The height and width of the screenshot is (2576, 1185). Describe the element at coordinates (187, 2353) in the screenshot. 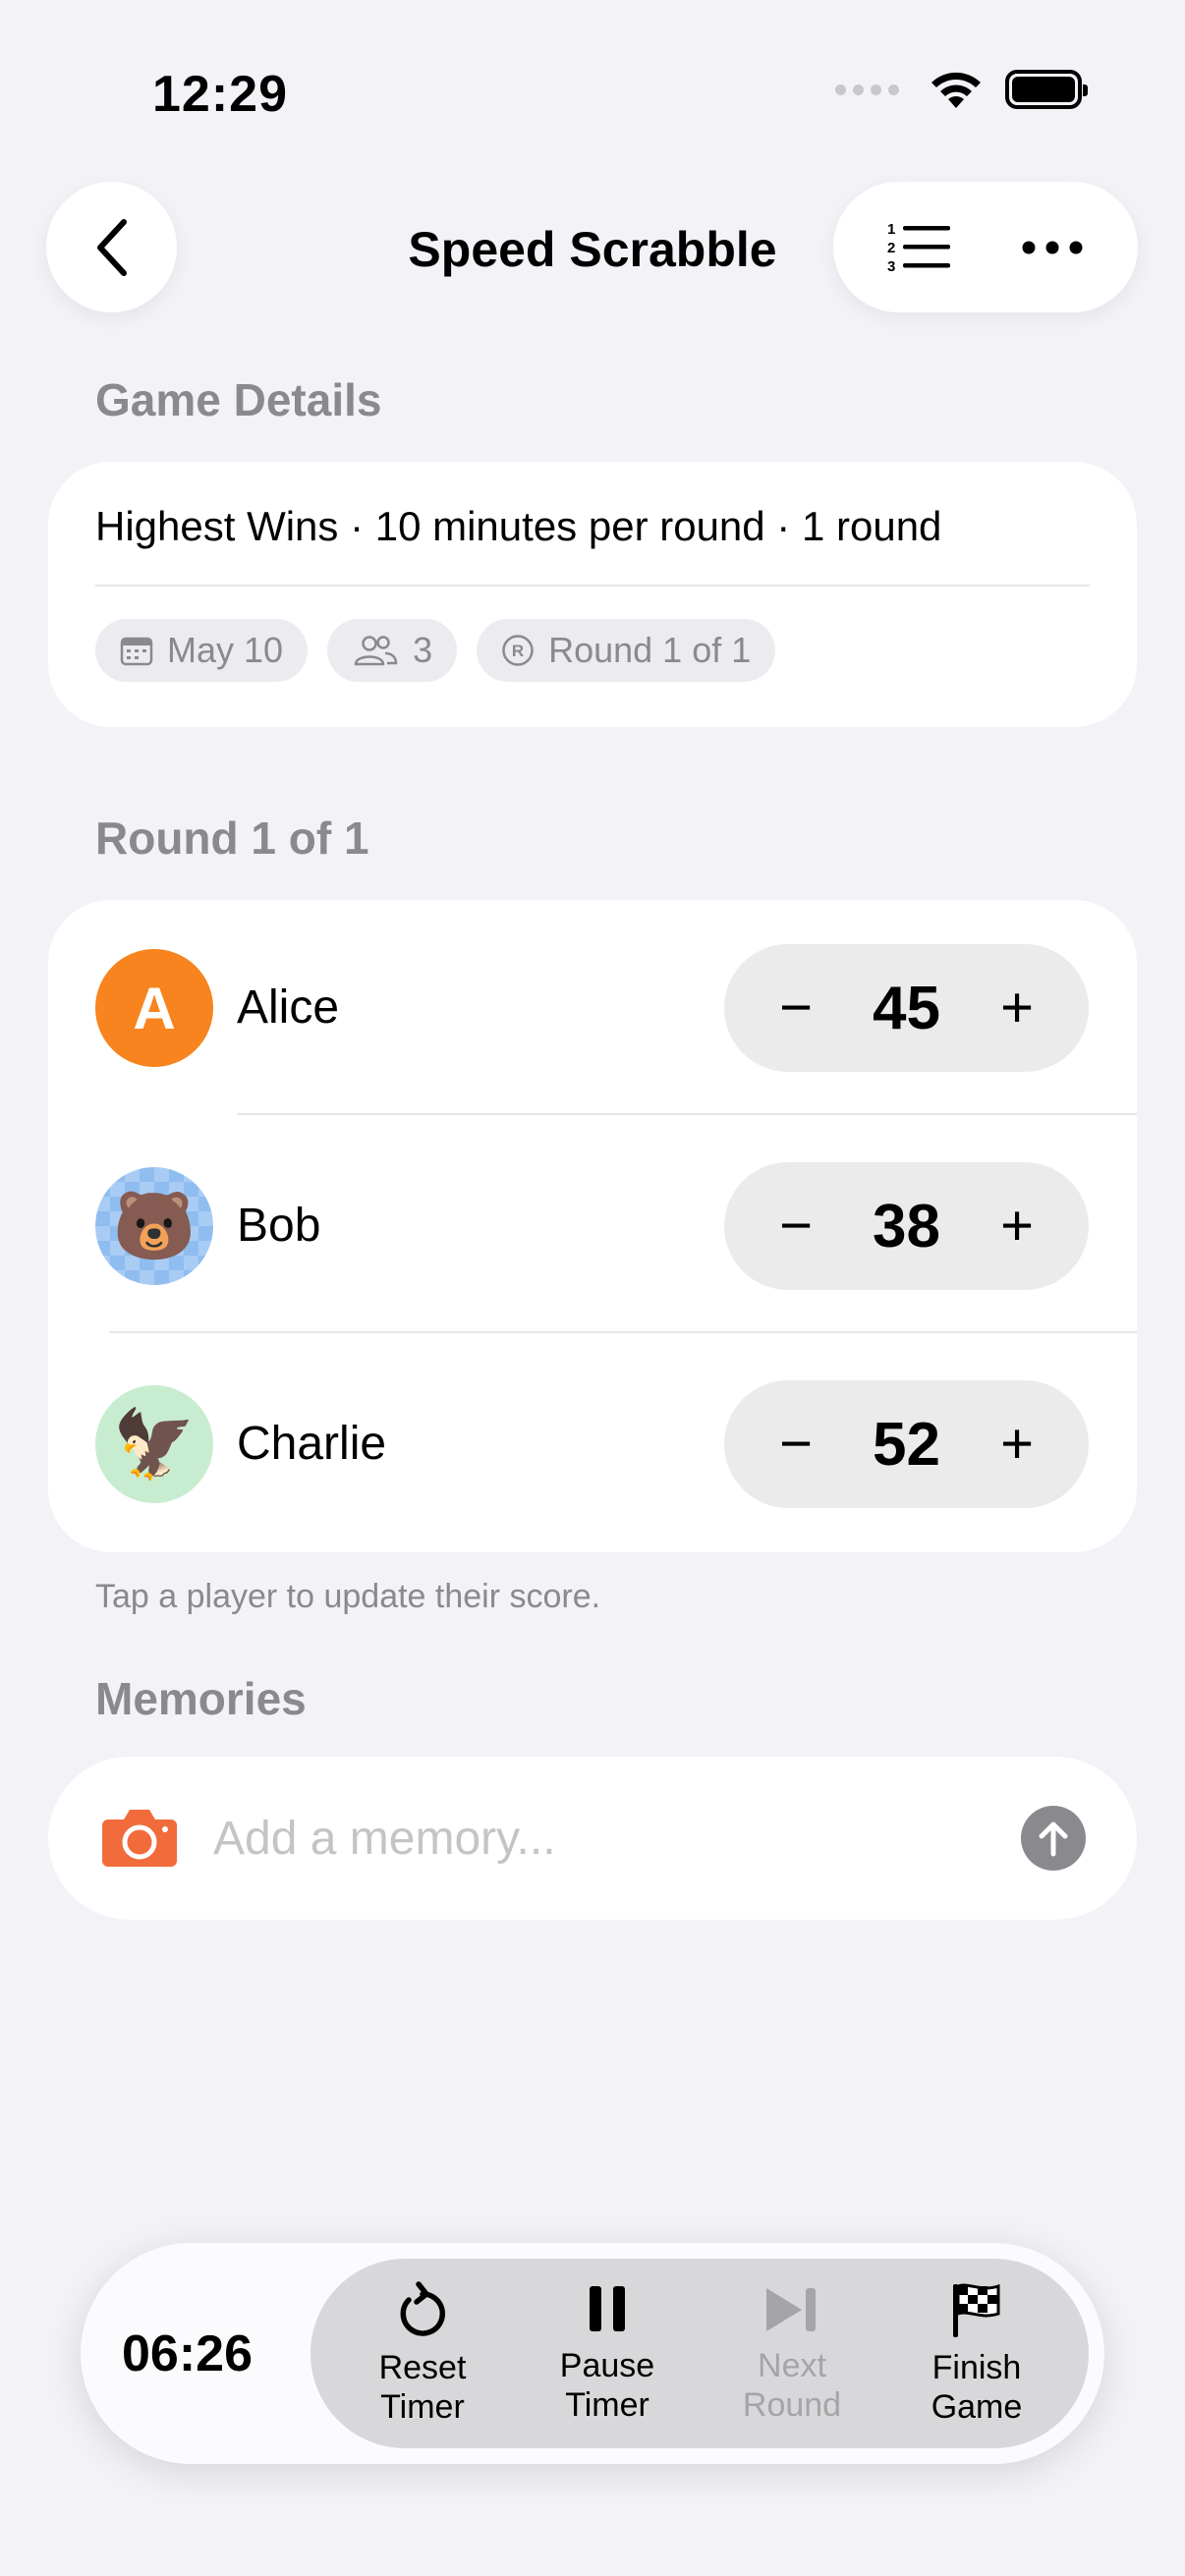

I see `timer-display: 06:26` at that location.